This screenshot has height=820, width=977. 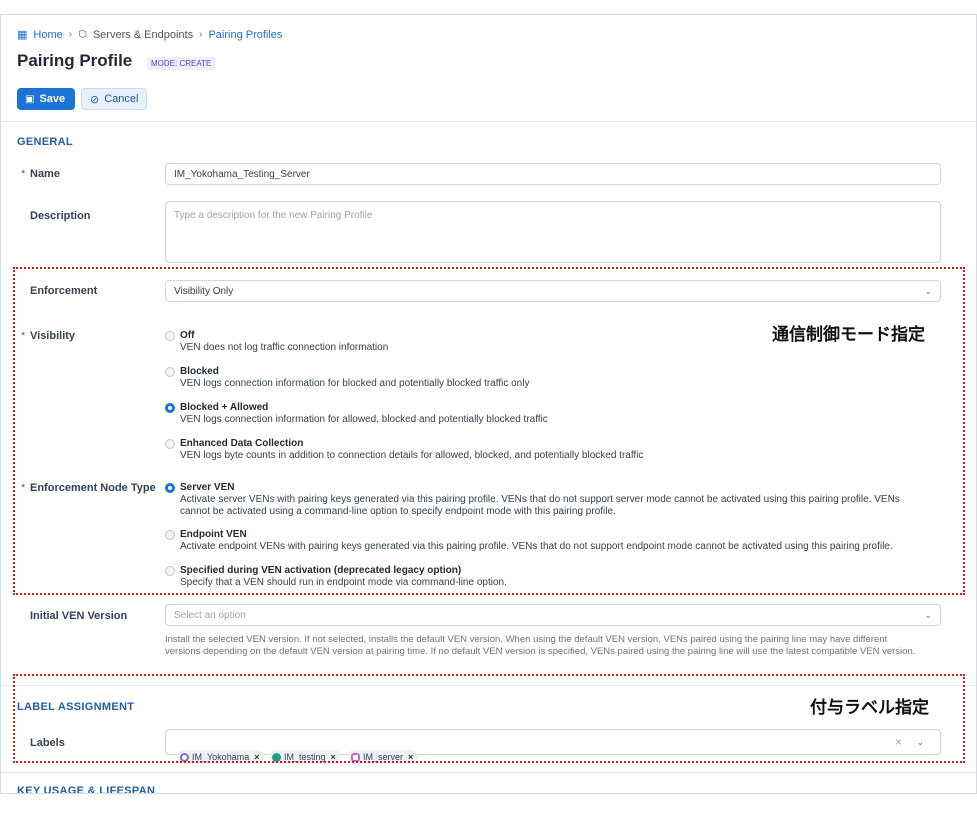 I want to click on initial-version-placeholder: Select an option, so click(x=210, y=615).